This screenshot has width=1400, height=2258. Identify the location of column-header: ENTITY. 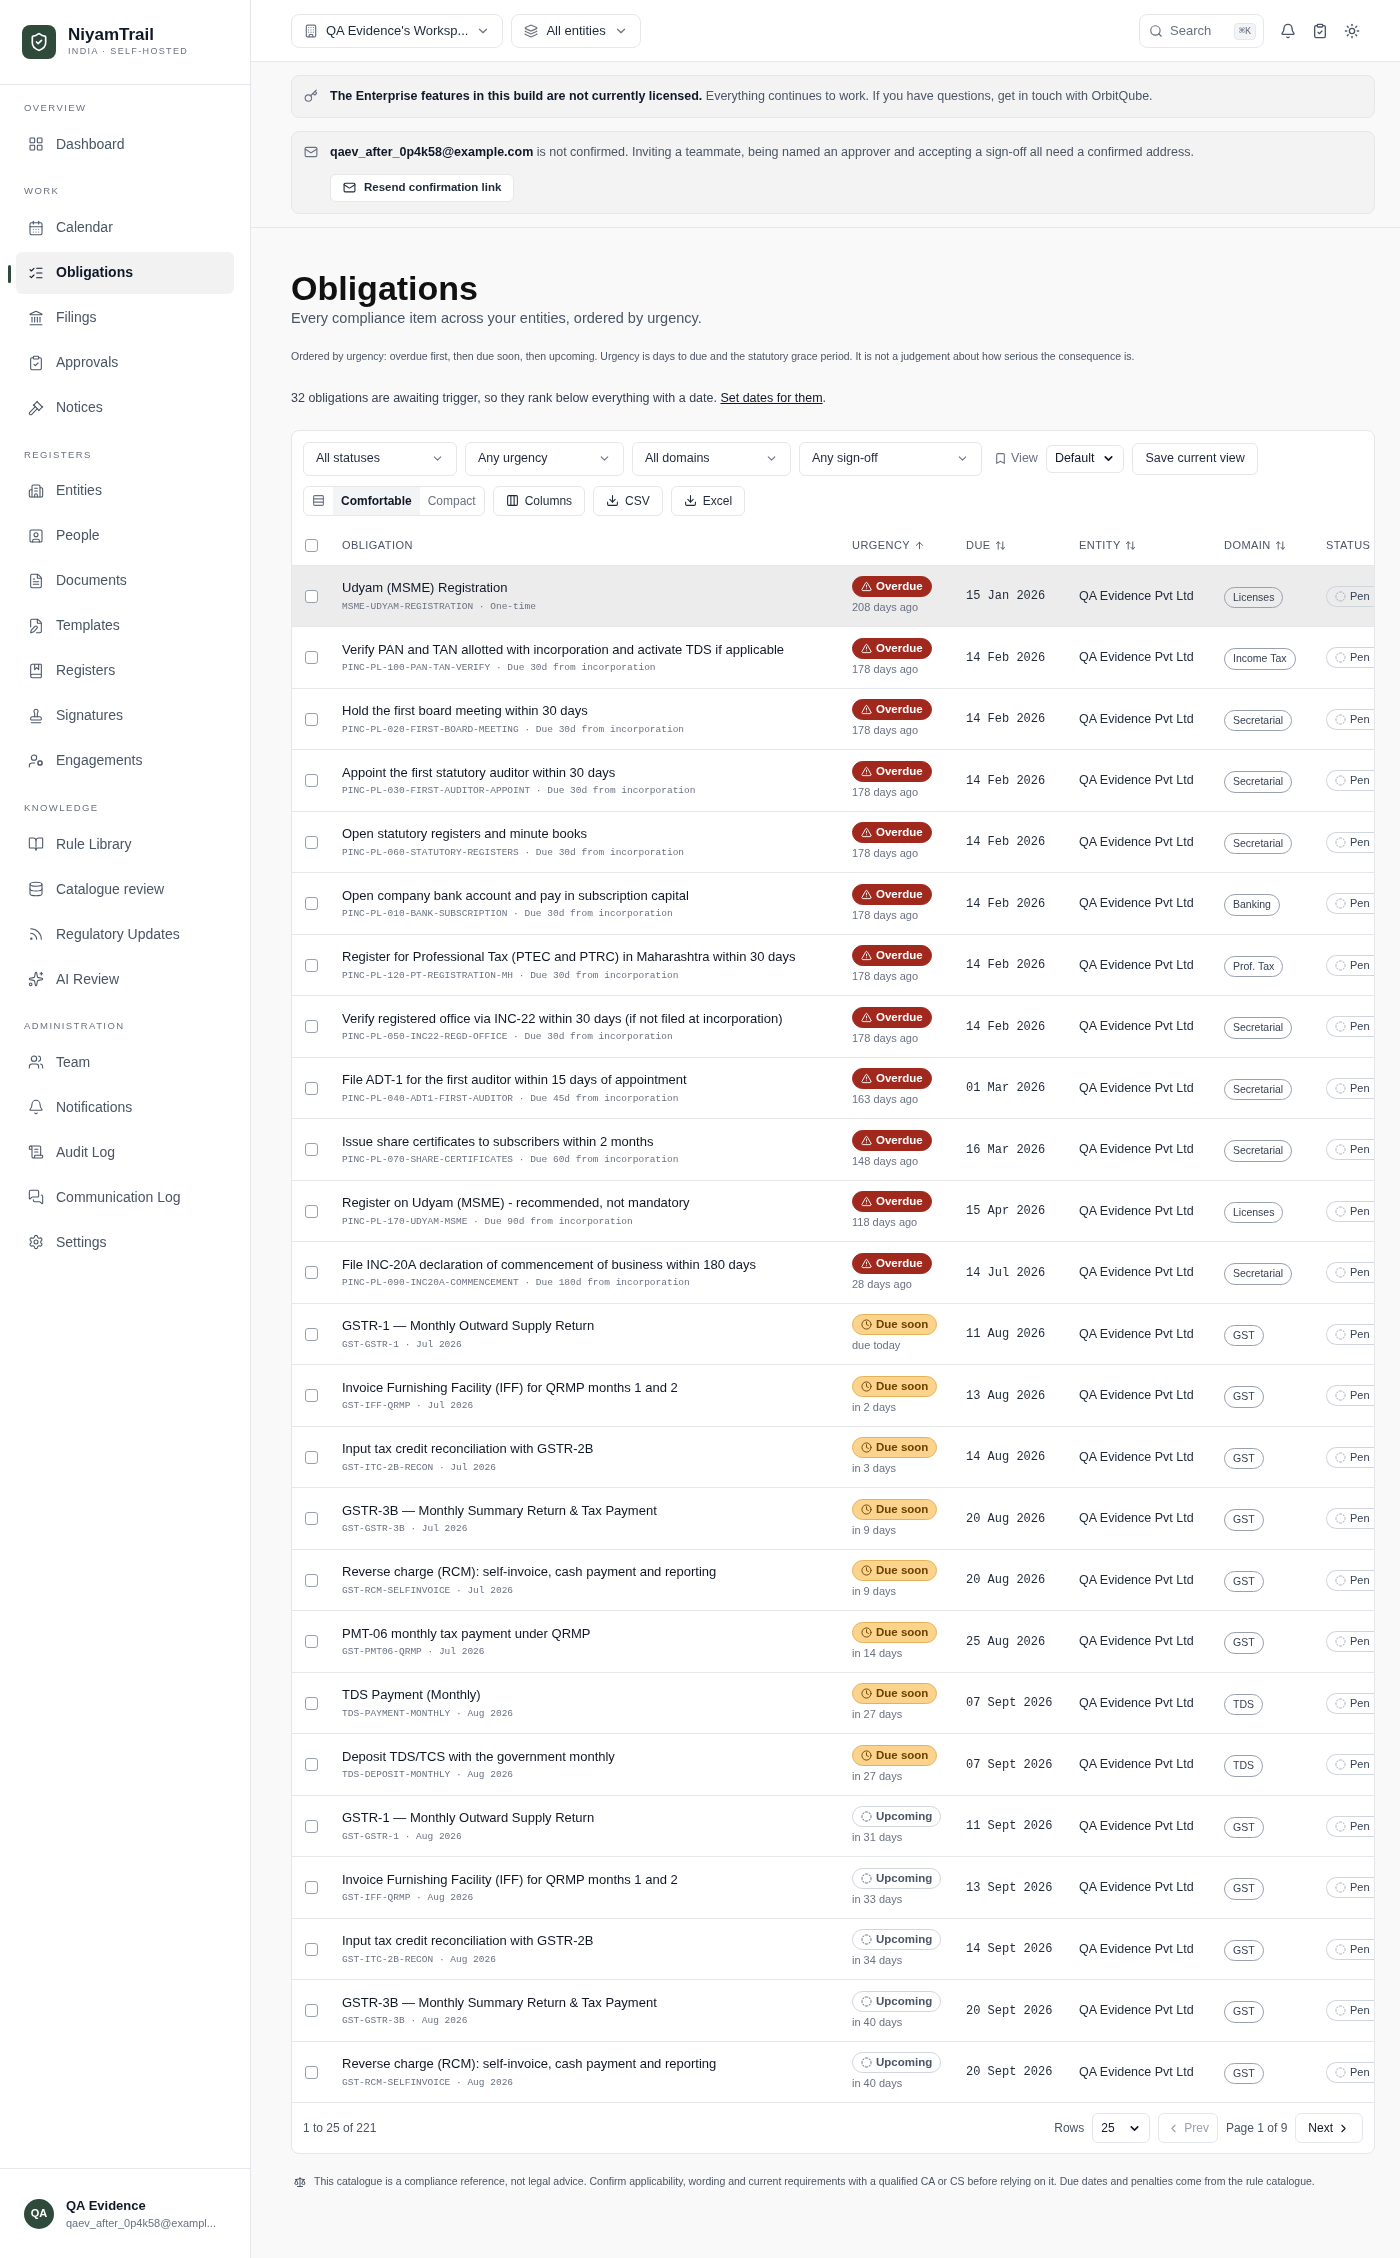
(1151, 545).